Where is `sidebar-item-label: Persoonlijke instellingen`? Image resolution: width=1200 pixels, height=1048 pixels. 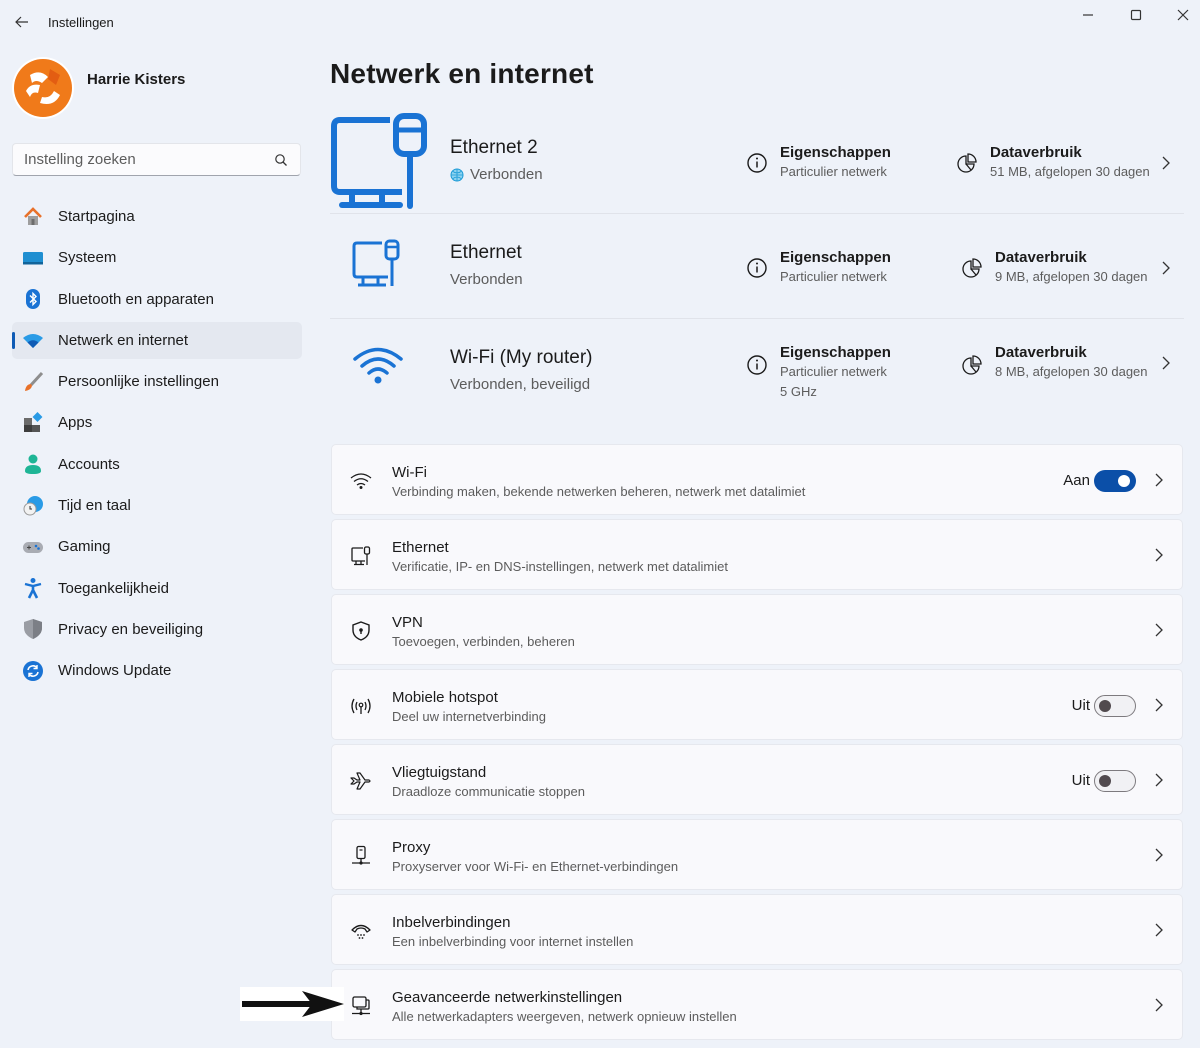
sidebar-item-label: Persoonlijke instellingen is located at coordinates (138, 382).